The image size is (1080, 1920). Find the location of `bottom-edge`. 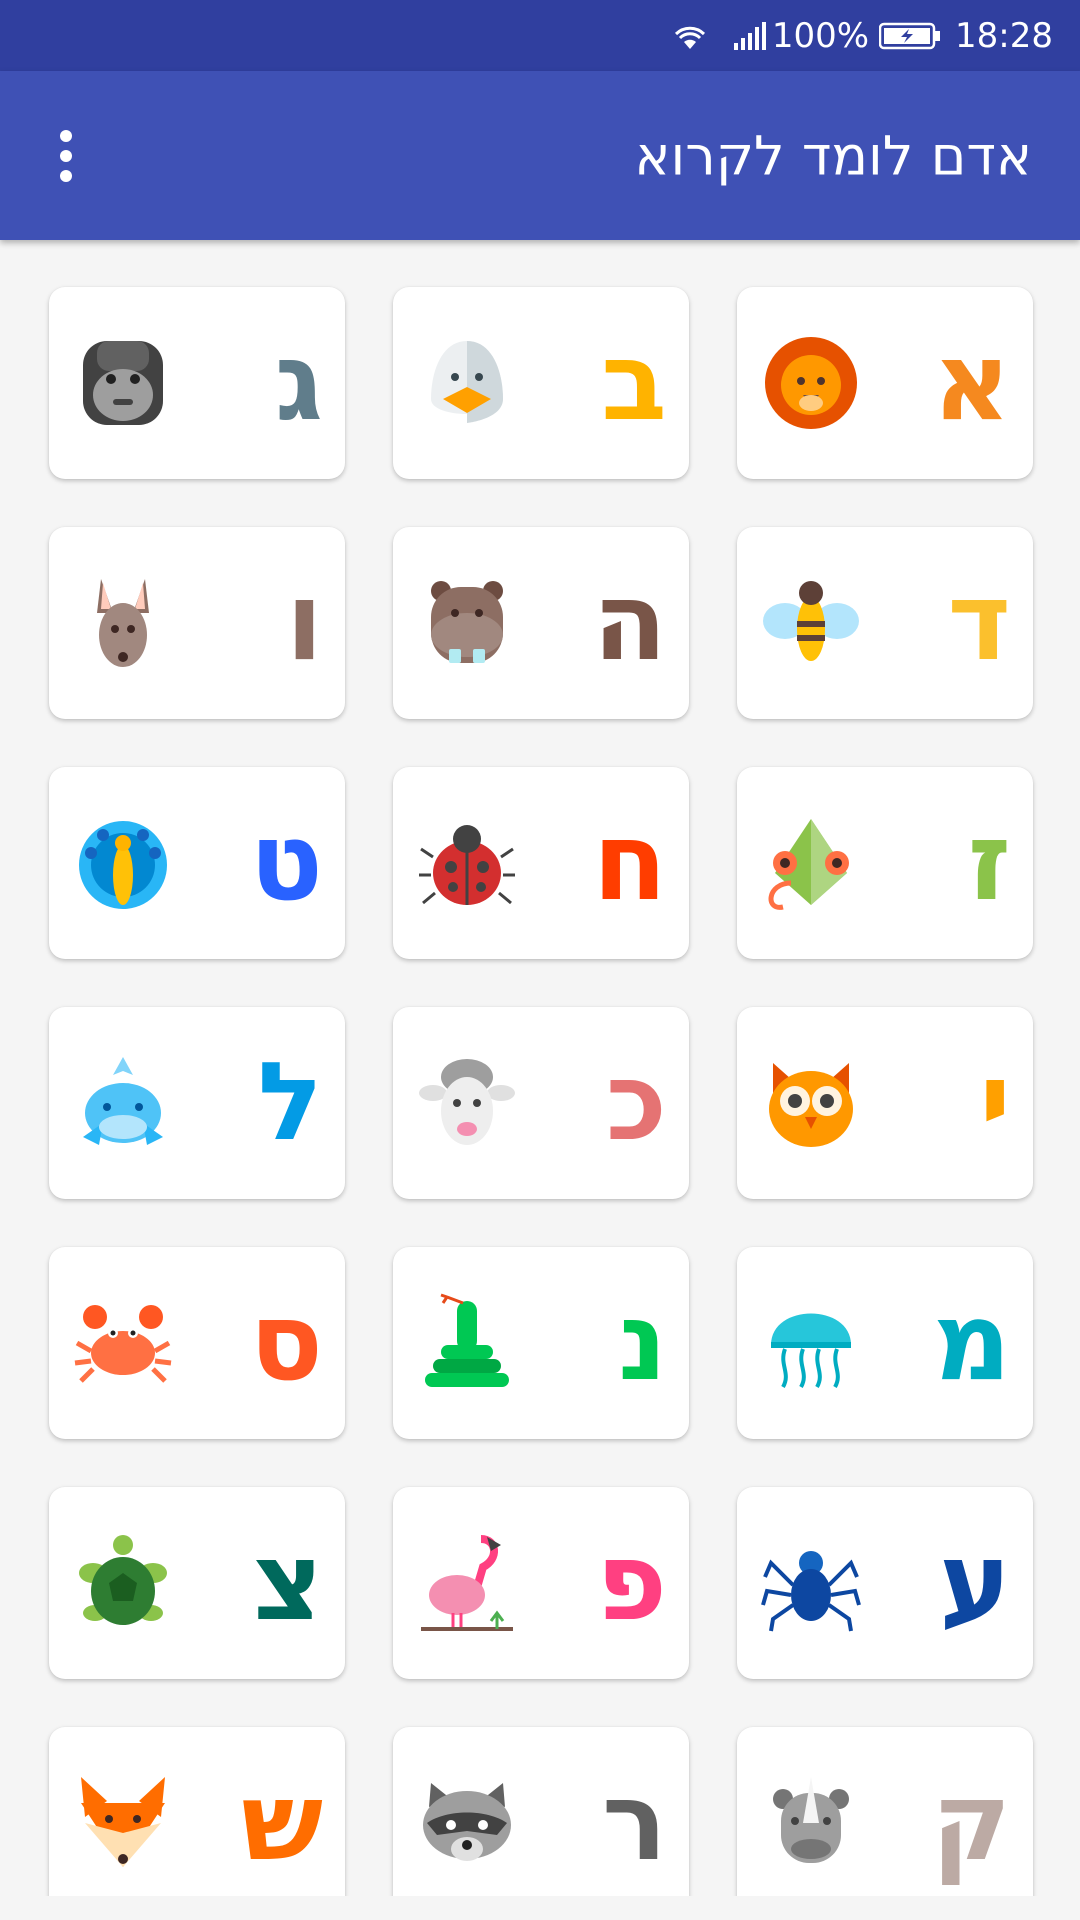

bottom-edge is located at coordinates (540, 1908).